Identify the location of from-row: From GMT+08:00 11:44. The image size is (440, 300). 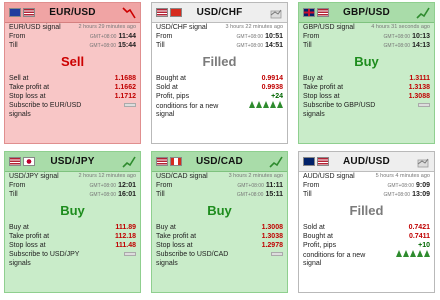
(72, 36).